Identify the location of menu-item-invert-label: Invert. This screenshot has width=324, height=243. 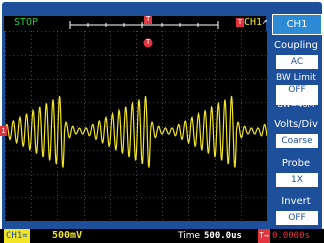
(296, 201).